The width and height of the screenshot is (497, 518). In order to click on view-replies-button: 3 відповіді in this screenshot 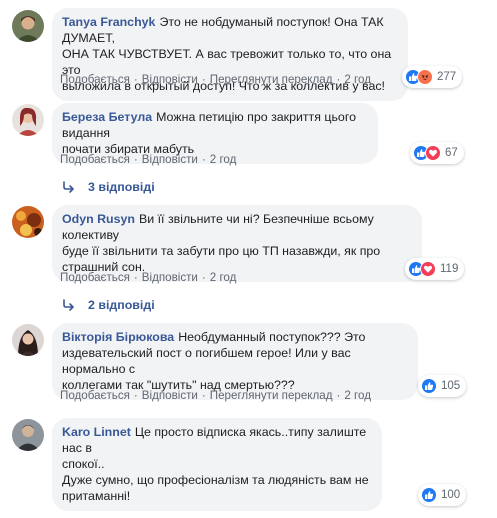, I will do `click(108, 187)`.